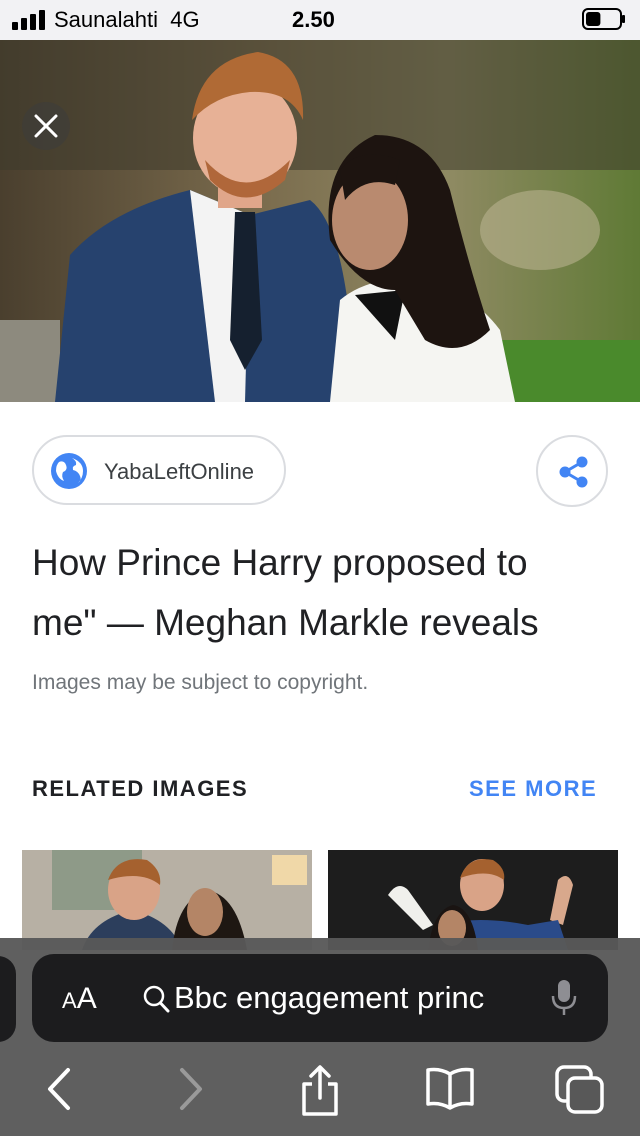 The image size is (640, 1136). Describe the element at coordinates (59, 1089) in the screenshot. I see `back-icon` at that location.